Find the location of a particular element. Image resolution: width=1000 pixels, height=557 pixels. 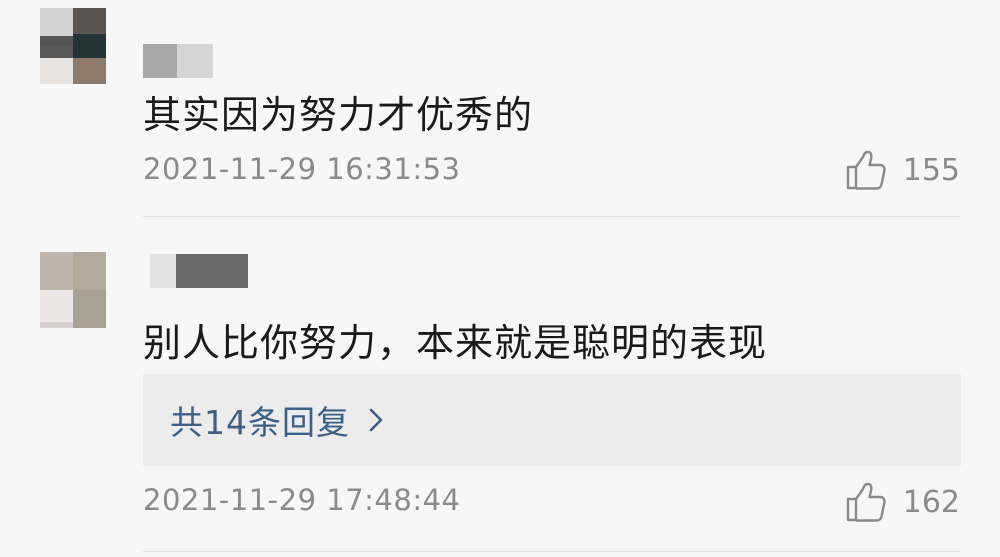

comment-text: 别人比你努力，本来就是聪明的表现 is located at coordinates (455, 343).